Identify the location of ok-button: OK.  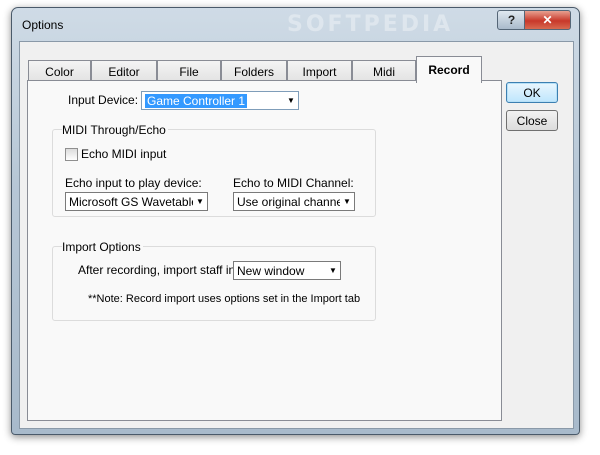
(532, 92).